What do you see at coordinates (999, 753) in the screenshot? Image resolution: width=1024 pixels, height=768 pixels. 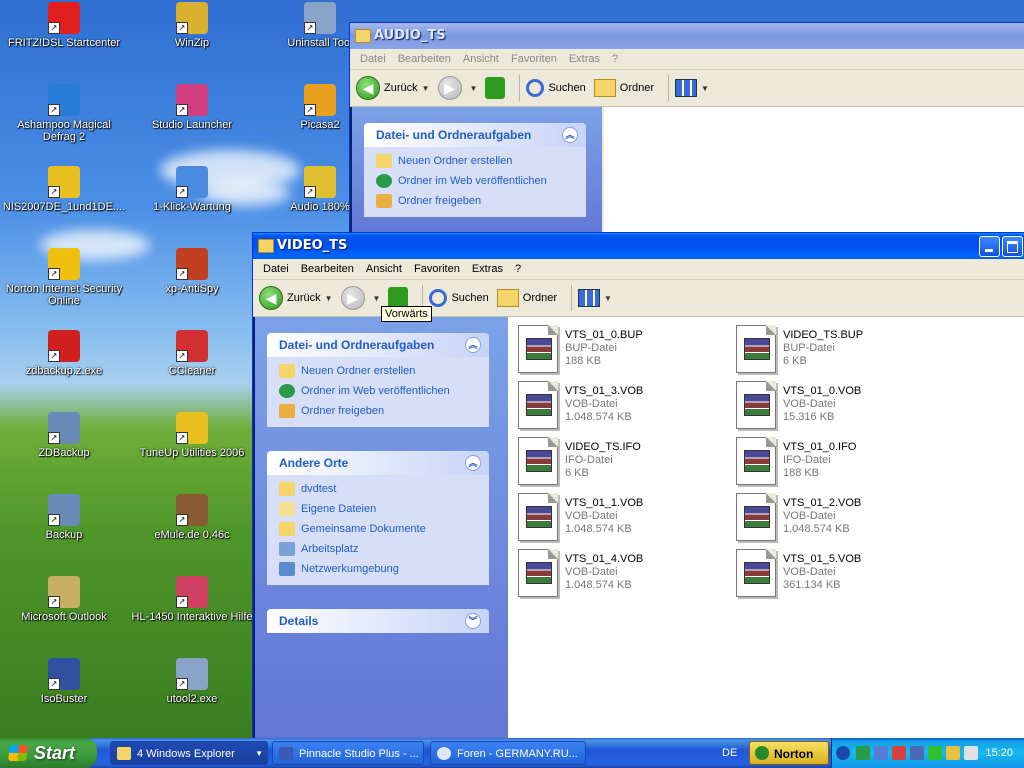 I see `clock: 15:20` at bounding box center [999, 753].